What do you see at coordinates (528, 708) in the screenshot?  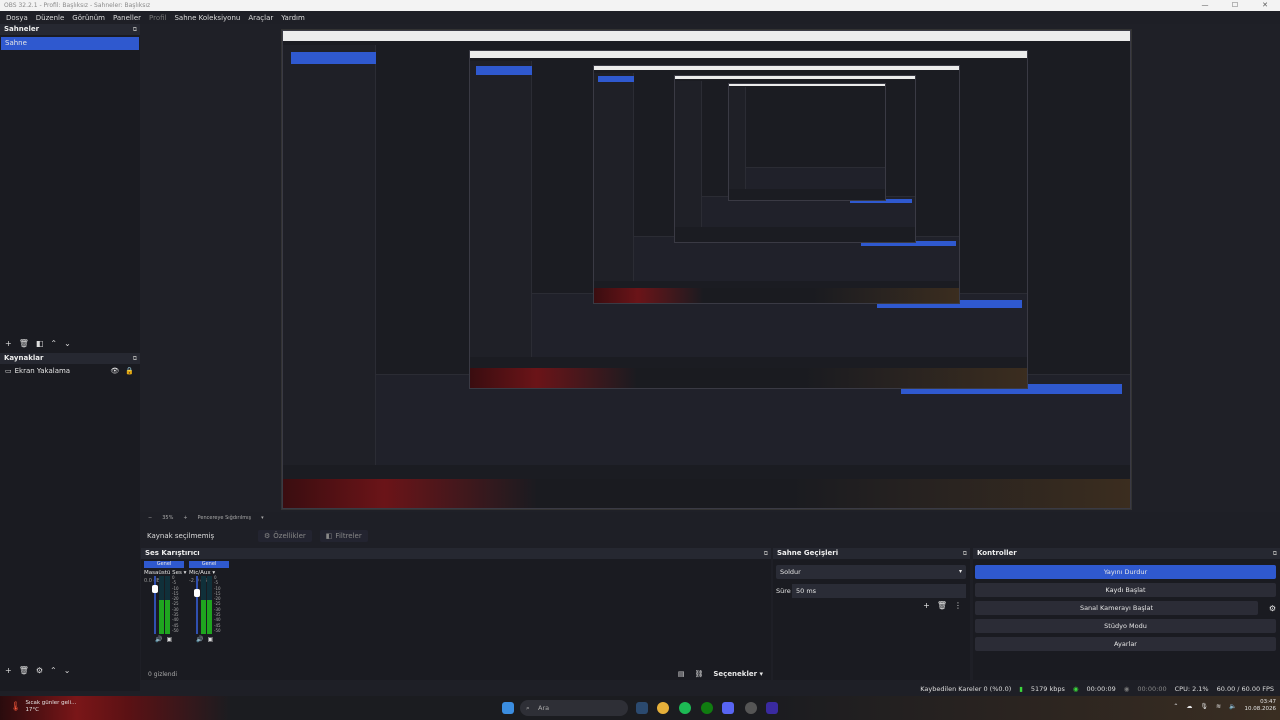 I see `search-icon: ⌕` at bounding box center [528, 708].